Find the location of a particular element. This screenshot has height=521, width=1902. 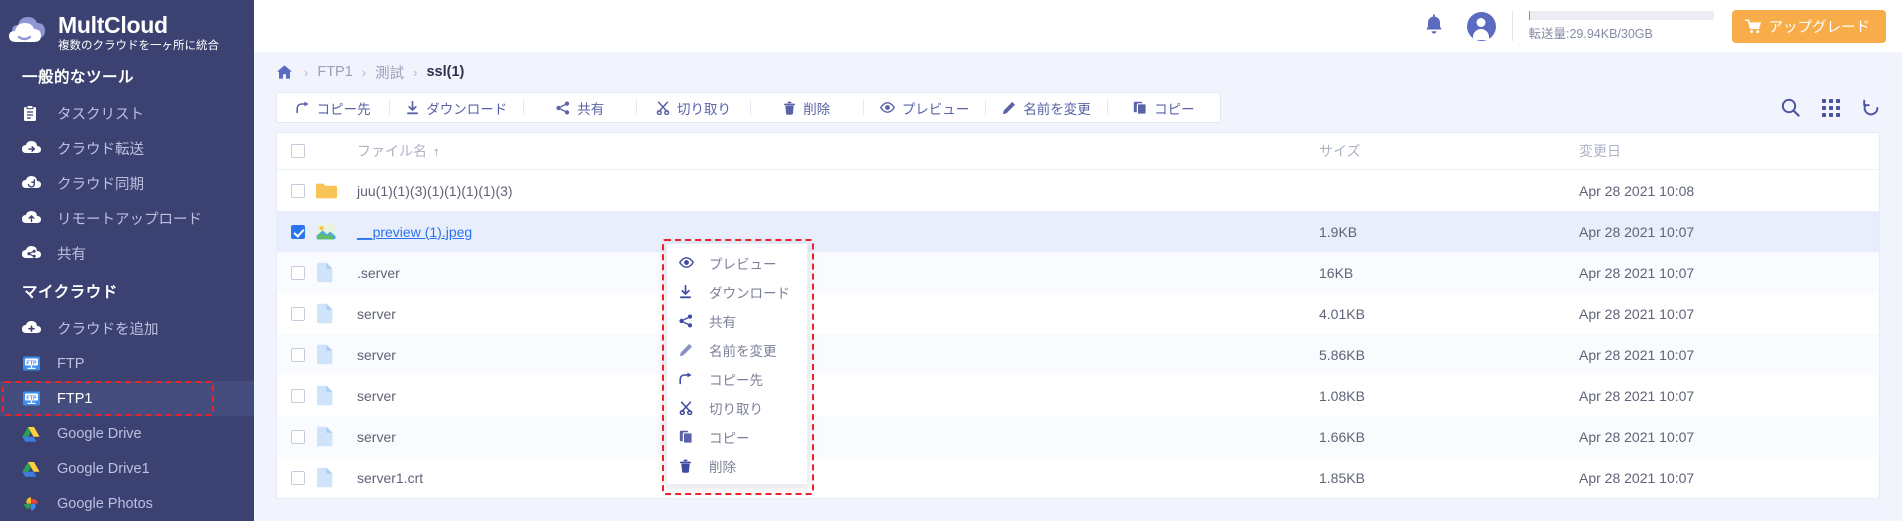

context-menu-item-cut: 切り取り is located at coordinates (737, 407).